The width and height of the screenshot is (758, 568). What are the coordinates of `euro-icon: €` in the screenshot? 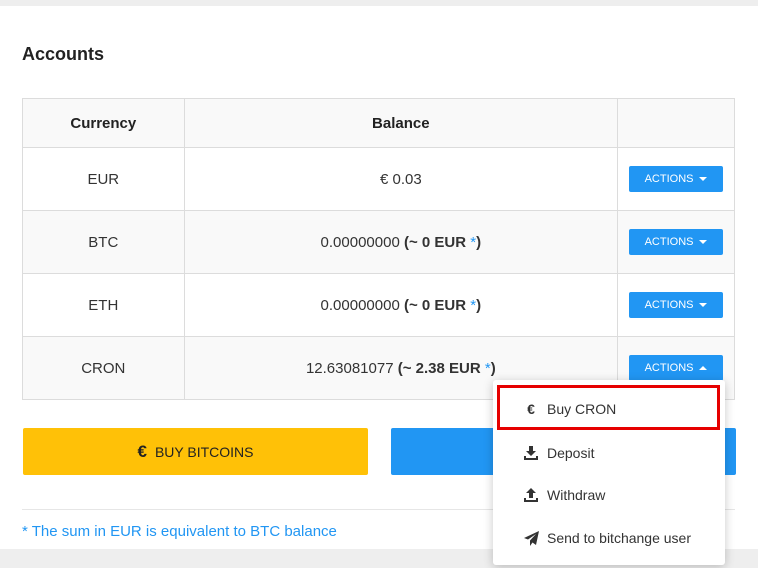 It's located at (142, 451).